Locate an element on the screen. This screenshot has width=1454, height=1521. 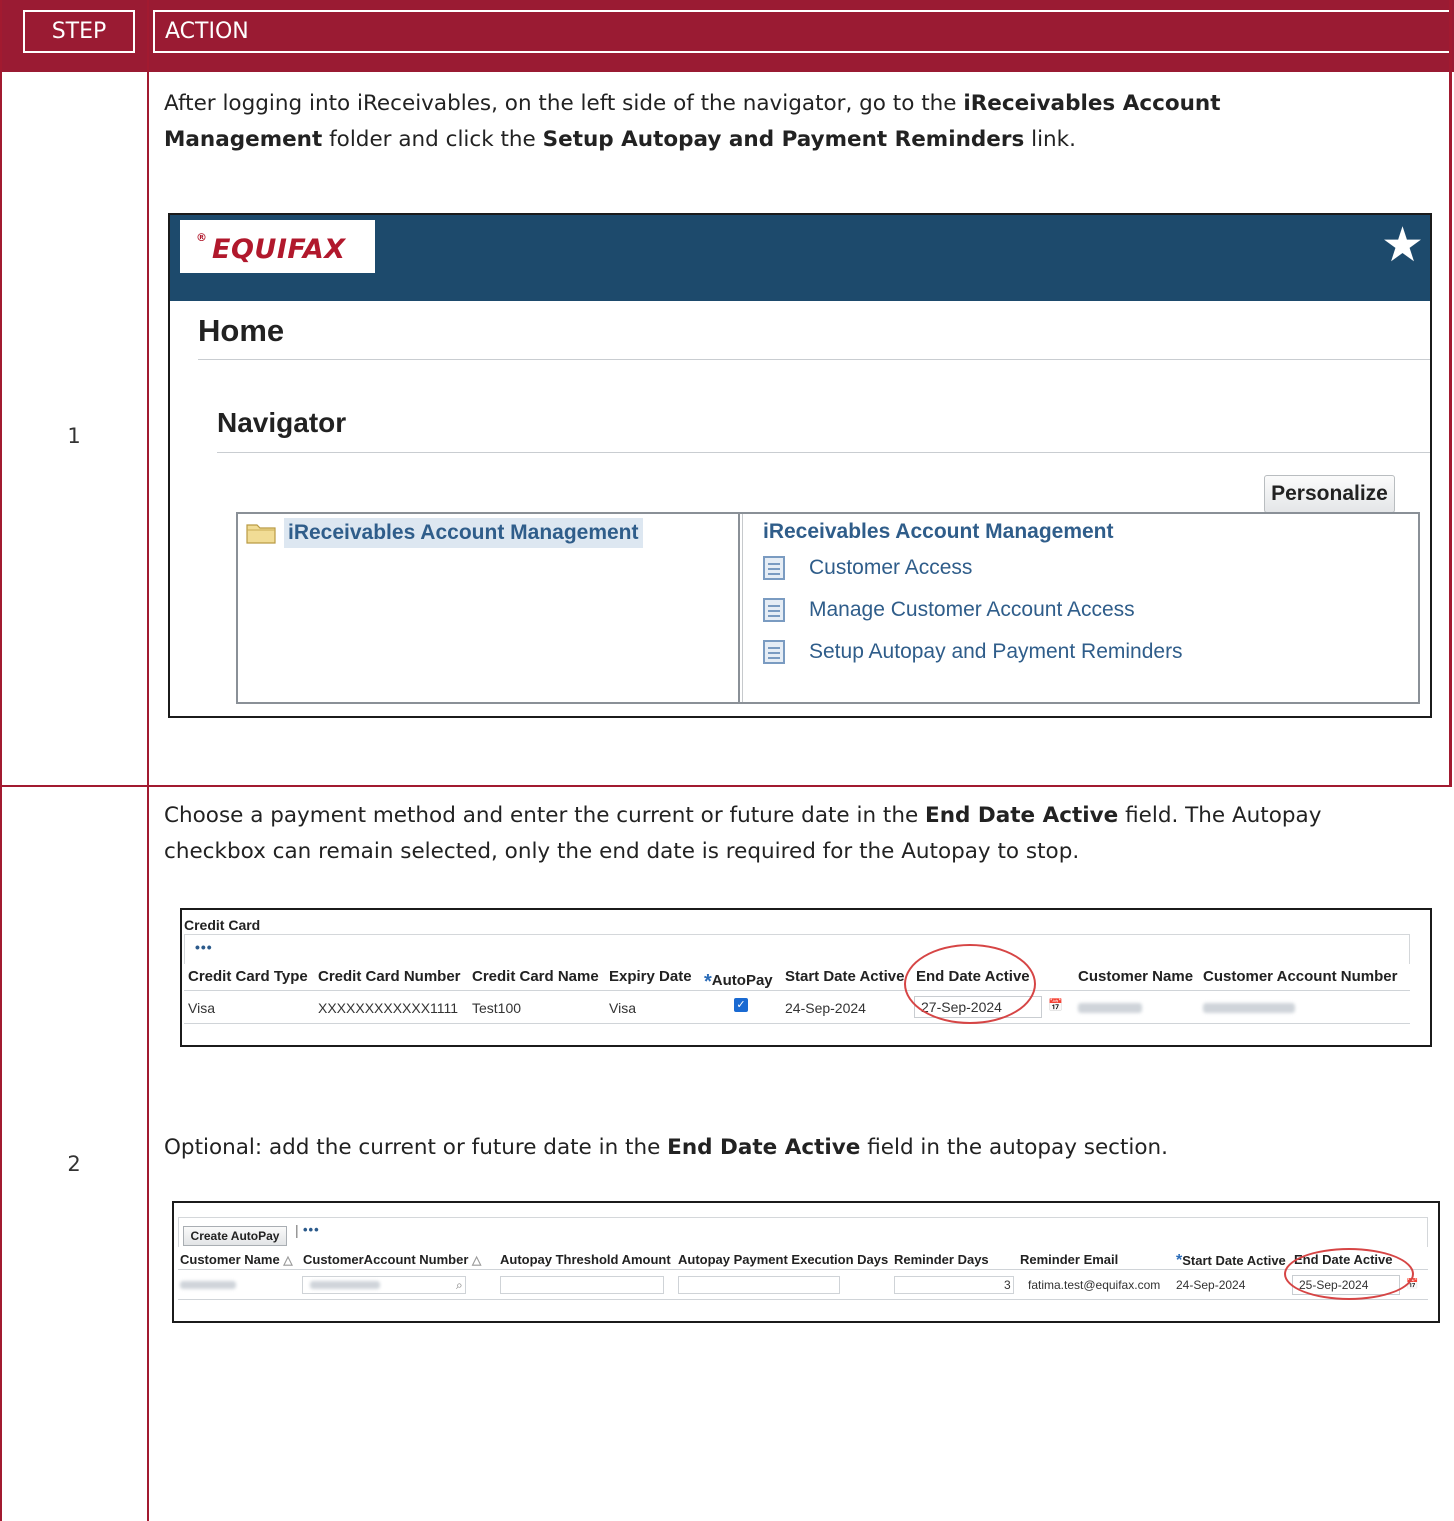
column-header: Credit Card Type is located at coordinates (248, 976).